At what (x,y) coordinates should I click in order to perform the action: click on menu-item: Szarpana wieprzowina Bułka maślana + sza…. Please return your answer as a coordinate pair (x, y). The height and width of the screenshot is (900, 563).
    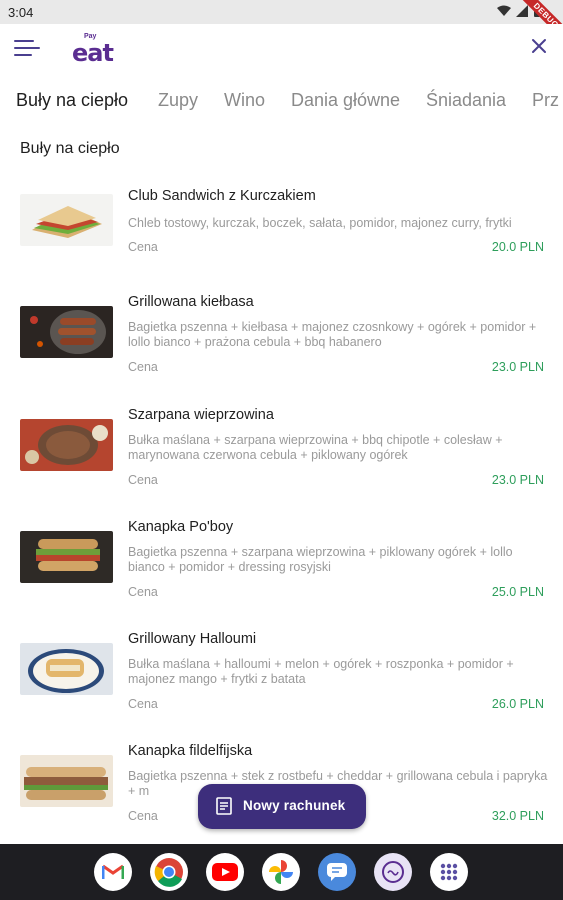
    Looking at the image, I should click on (281, 459).